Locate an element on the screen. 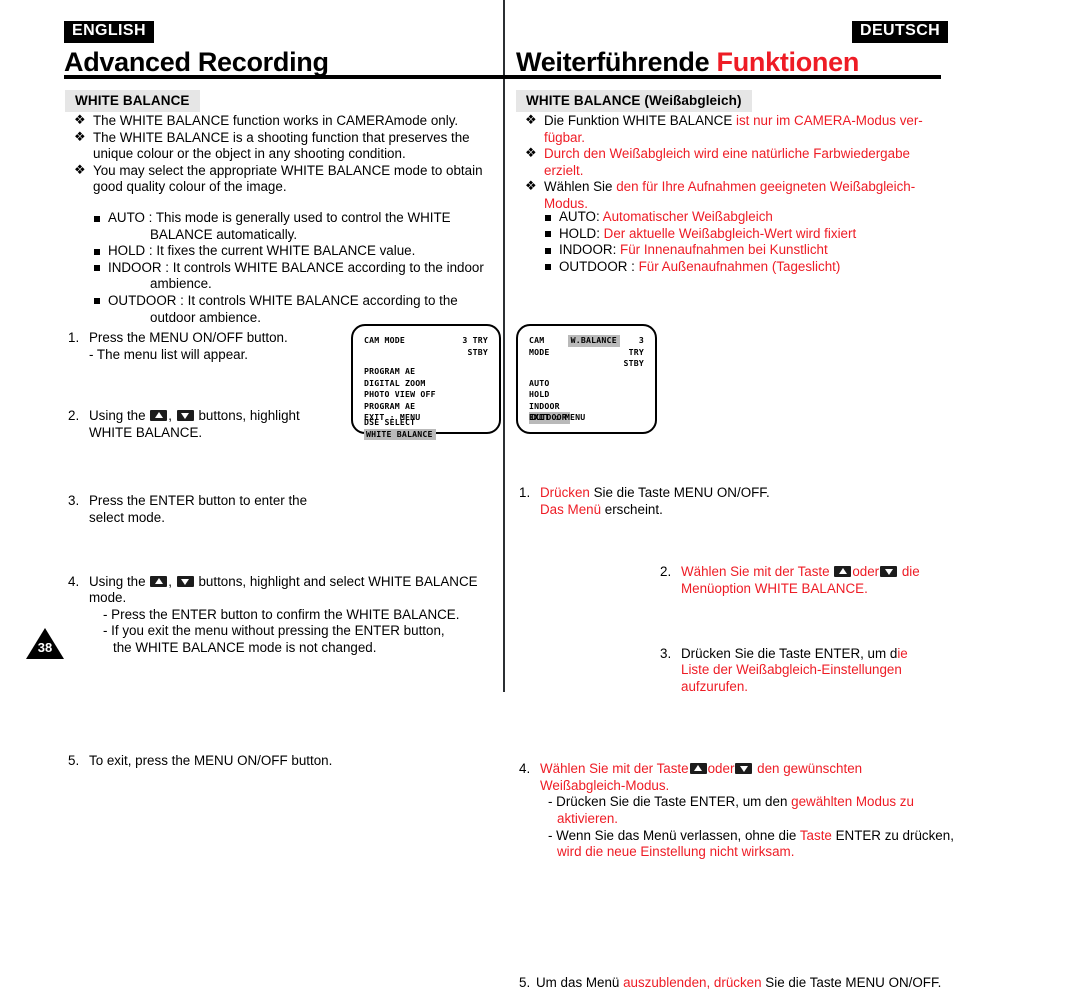  step-text-mid: , is located at coordinates (172, 416).